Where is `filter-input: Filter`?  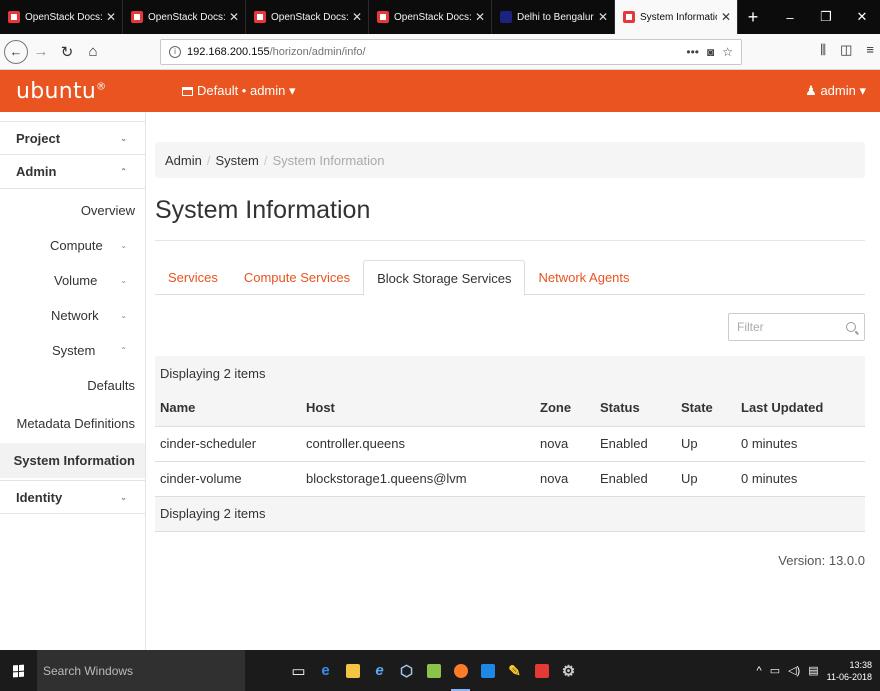 filter-input: Filter is located at coordinates (796, 327).